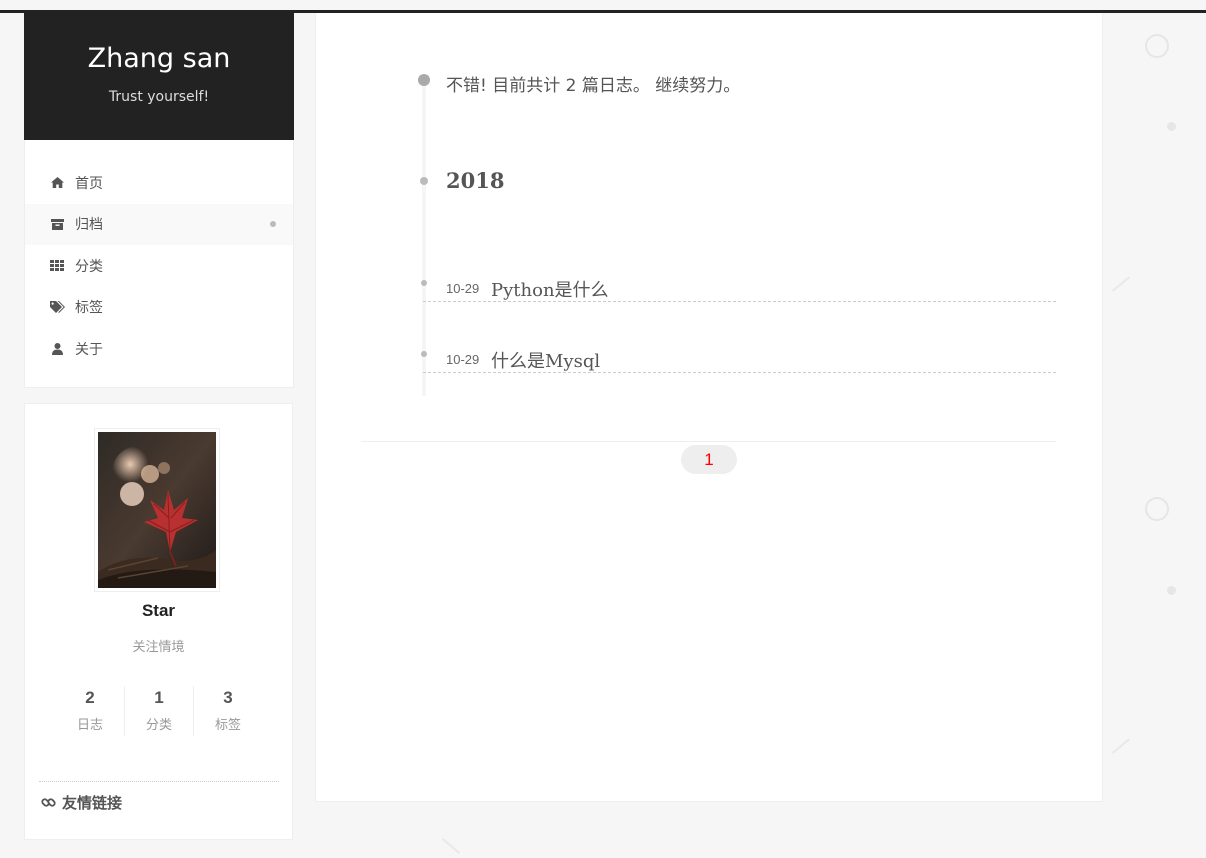  Describe the element at coordinates (159, 697) in the screenshot. I see `stat-count: 1` at that location.